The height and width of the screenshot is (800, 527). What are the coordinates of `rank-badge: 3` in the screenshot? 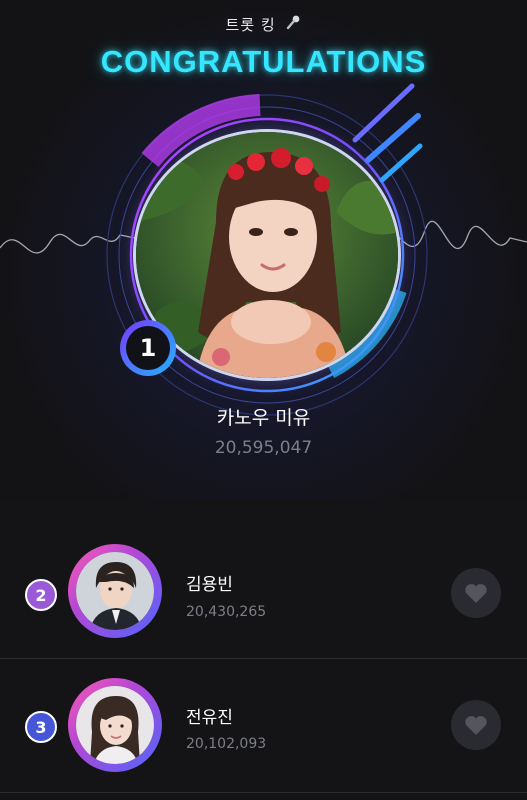 It's located at (41, 727).